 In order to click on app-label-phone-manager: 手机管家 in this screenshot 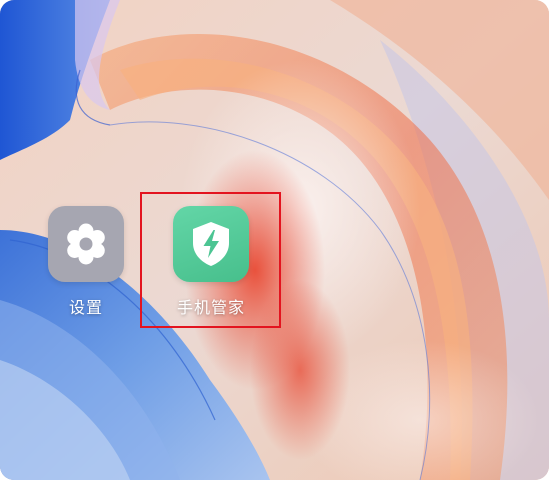, I will do `click(210, 307)`.